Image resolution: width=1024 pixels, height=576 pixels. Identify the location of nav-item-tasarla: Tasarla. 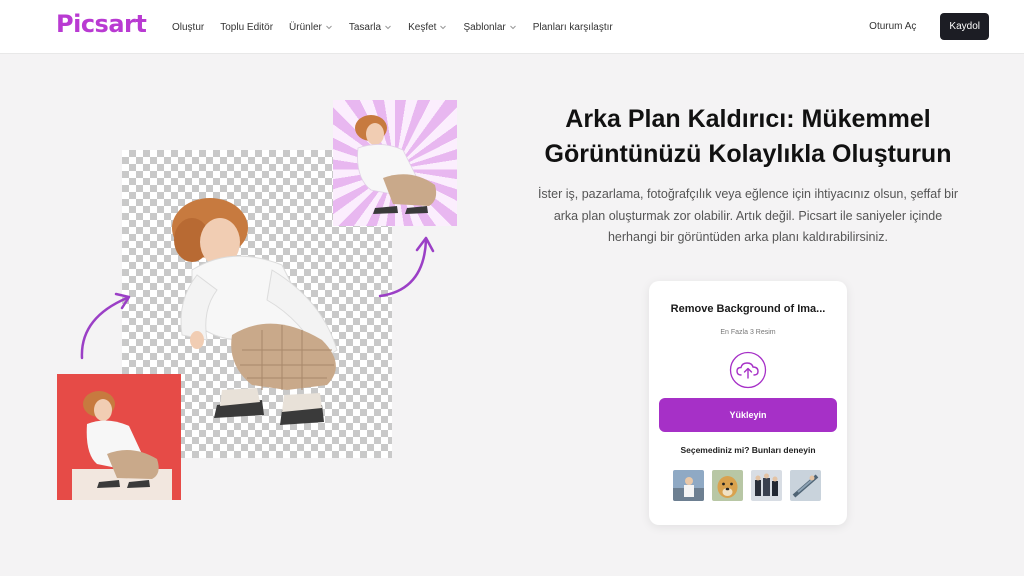
(370, 27).